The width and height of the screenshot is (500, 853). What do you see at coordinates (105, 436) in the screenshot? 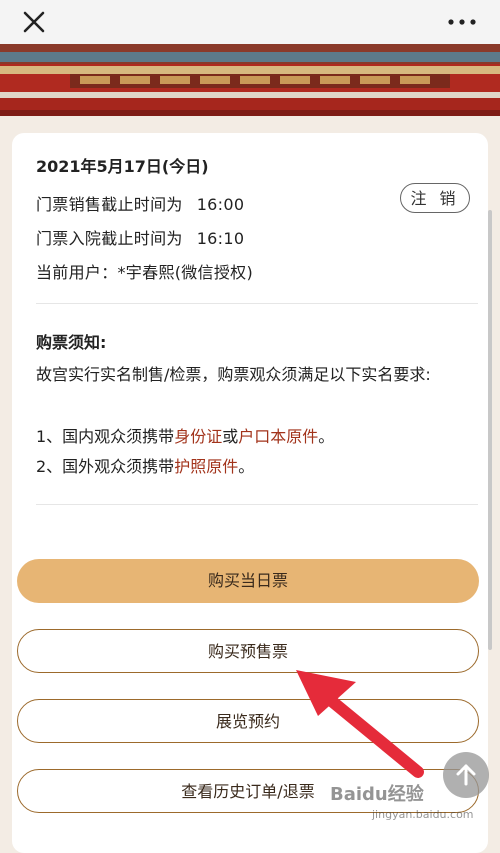
I see `notice-item-domestic-text: 1、国内观众须携带` at bounding box center [105, 436].